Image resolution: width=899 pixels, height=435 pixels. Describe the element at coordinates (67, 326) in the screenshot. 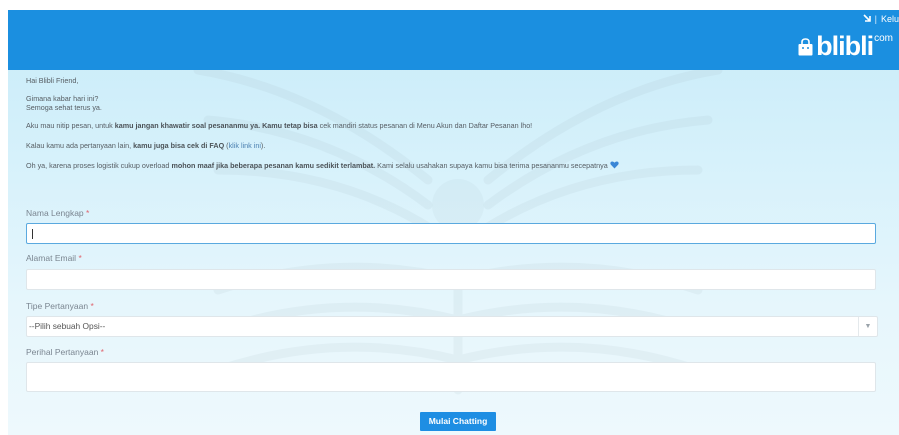

I see `type-selected-value: --Pilih sebuah Opsi--` at that location.